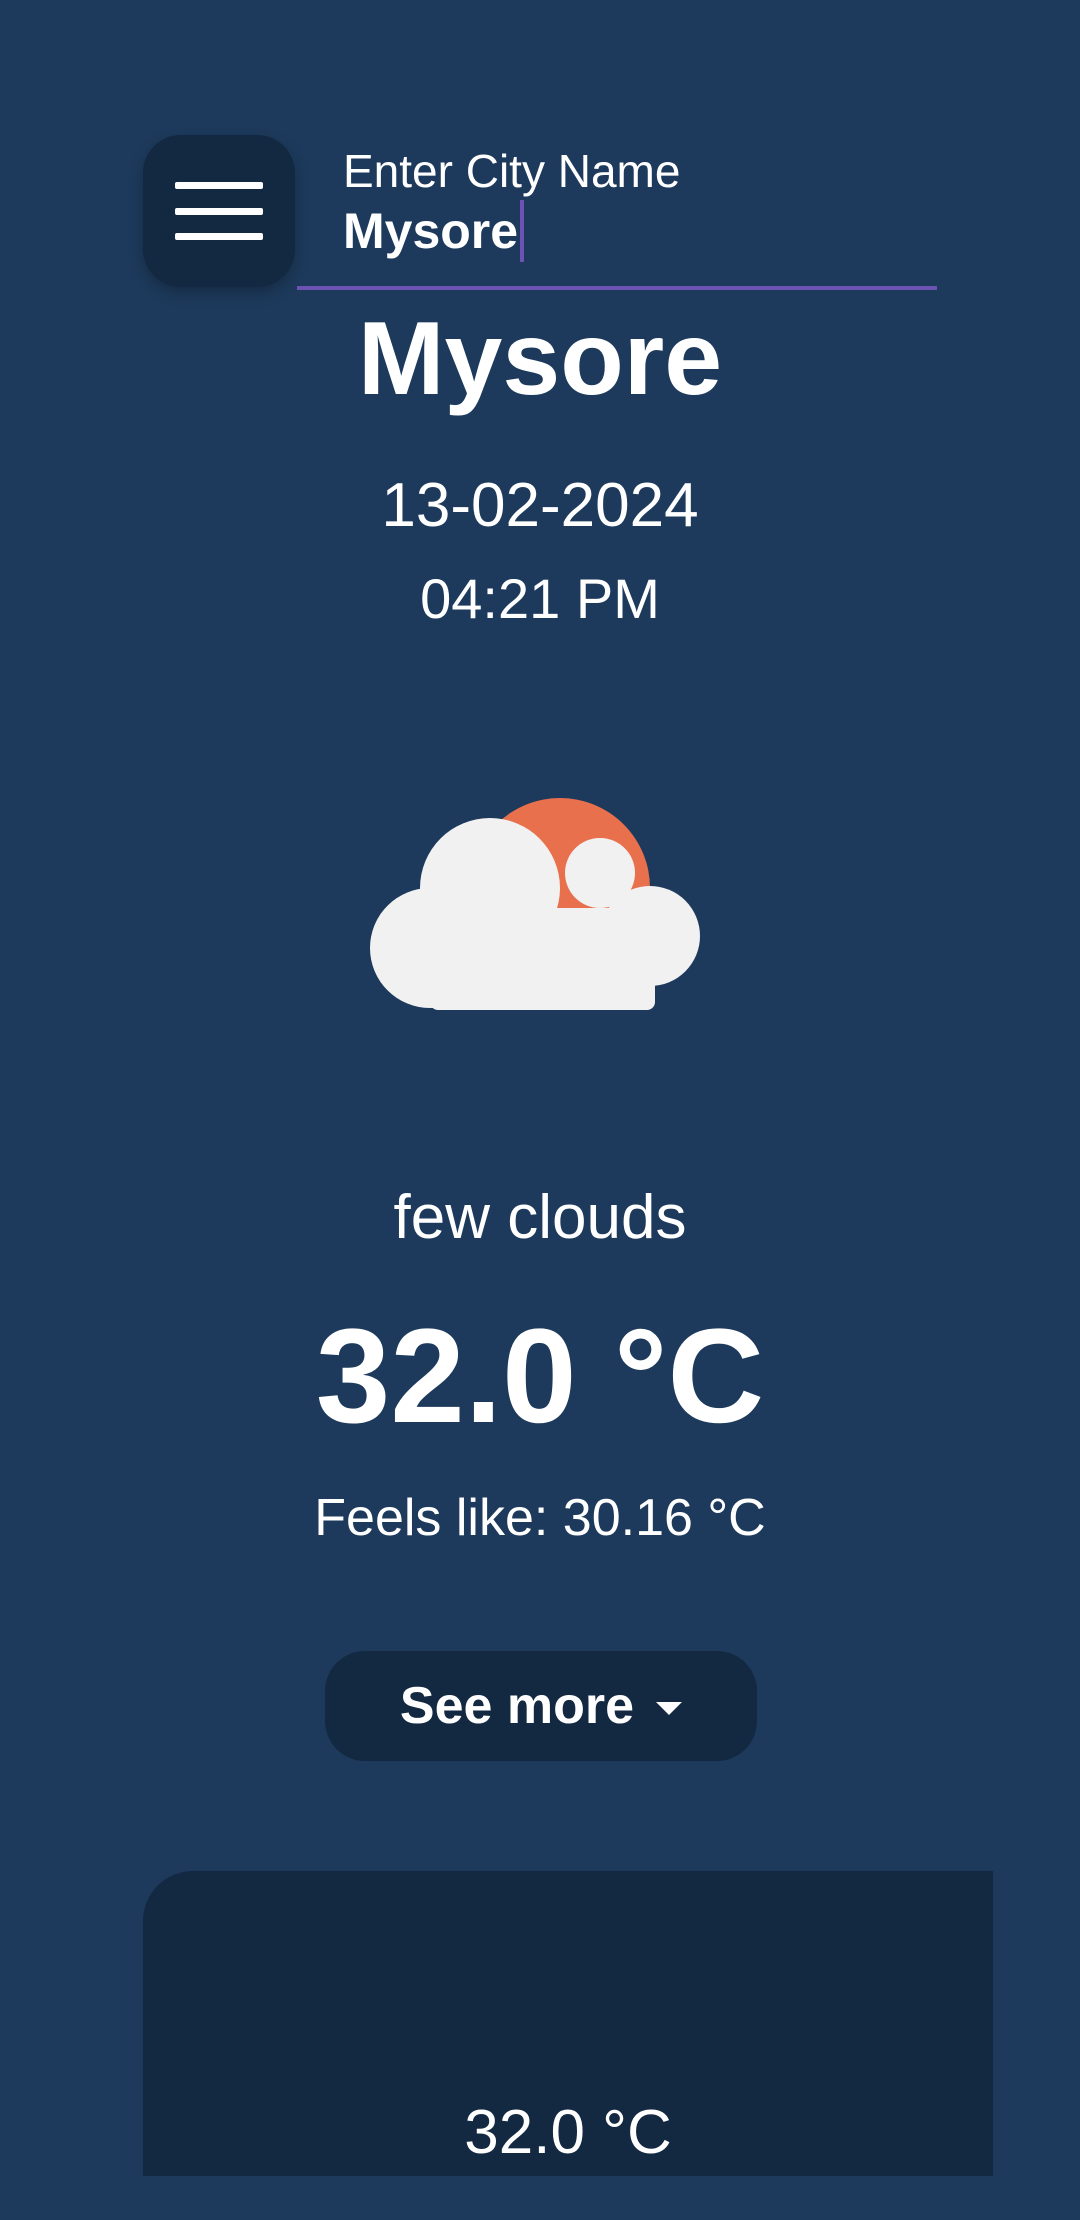 The height and width of the screenshot is (2220, 1080). Describe the element at coordinates (540, 359) in the screenshot. I see `city-title: Mysore` at that location.